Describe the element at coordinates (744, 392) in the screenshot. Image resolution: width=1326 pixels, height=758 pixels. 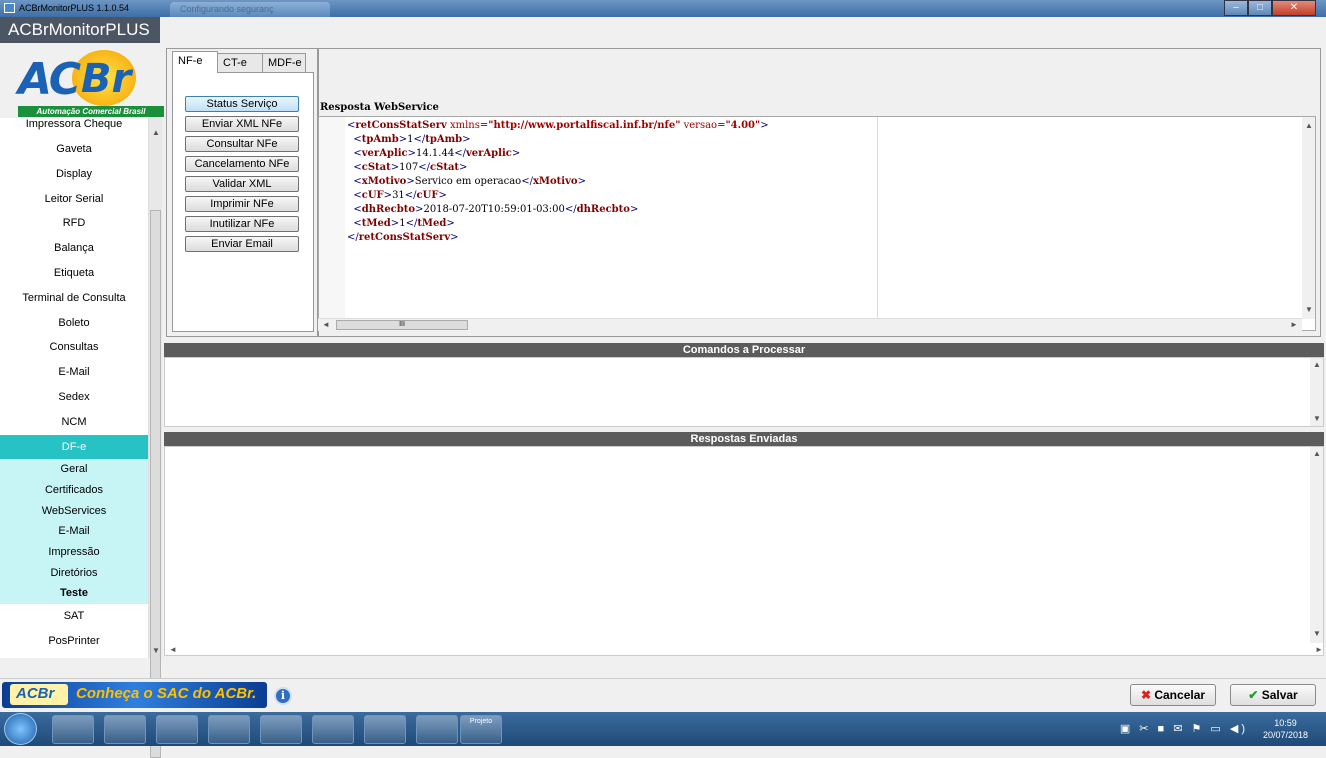
I see `comandos-textarea: ▲ ▼` at that location.